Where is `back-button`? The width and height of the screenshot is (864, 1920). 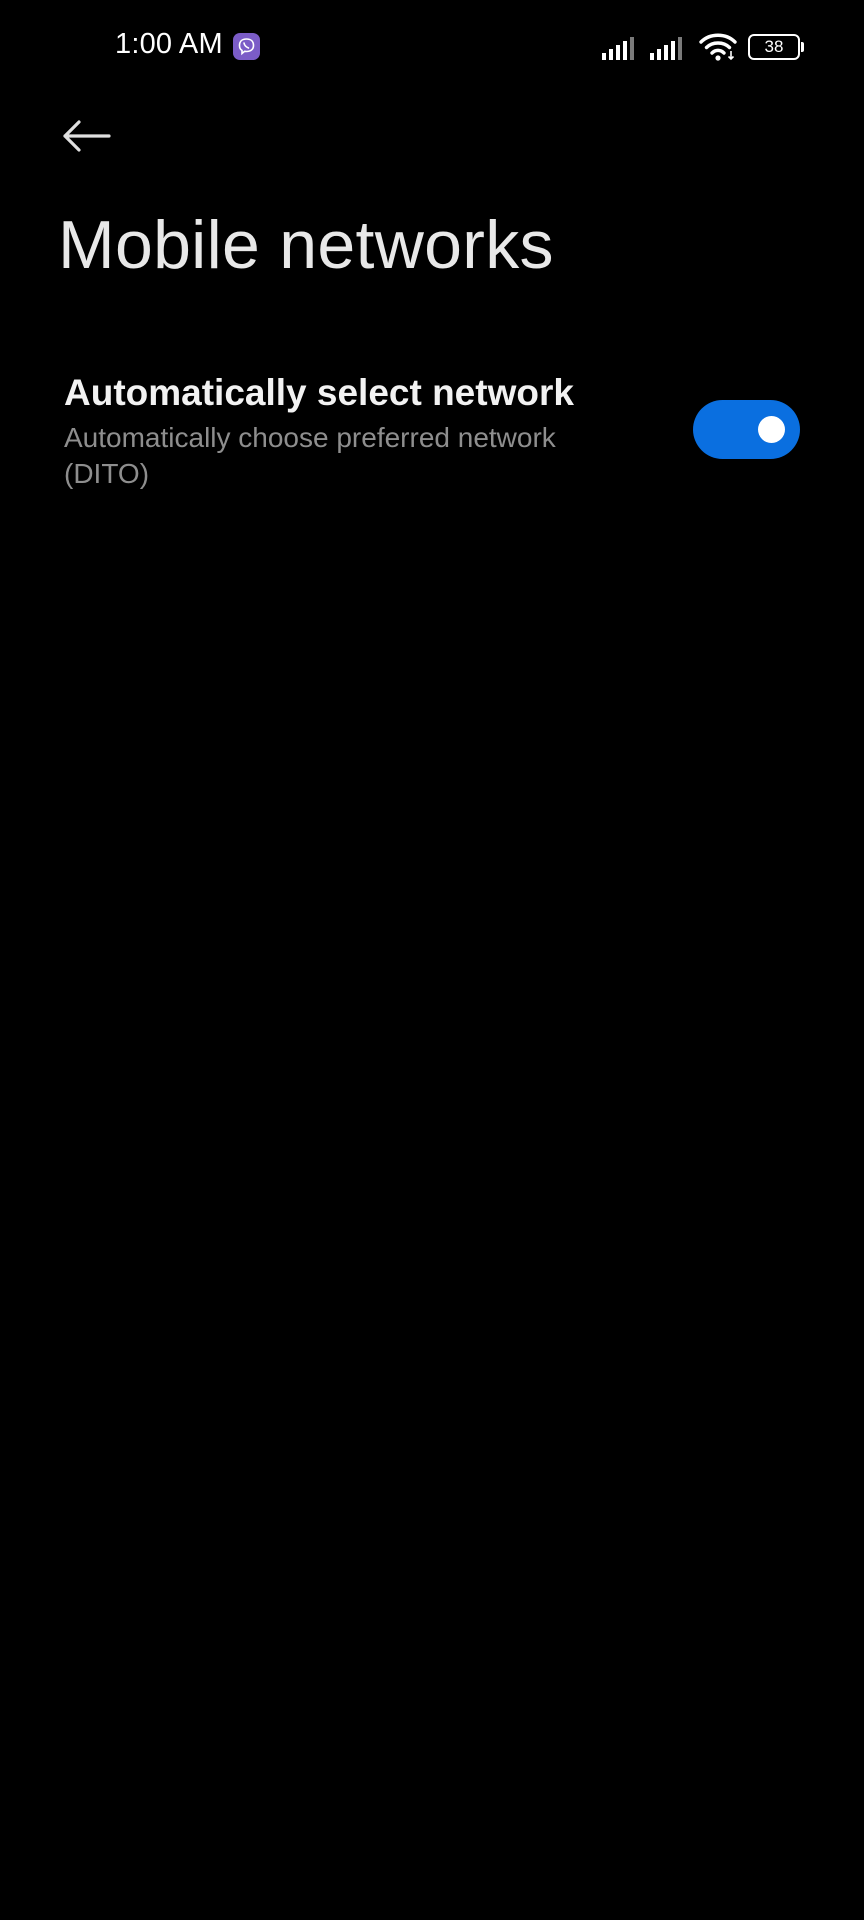 back-button is located at coordinates (87, 136).